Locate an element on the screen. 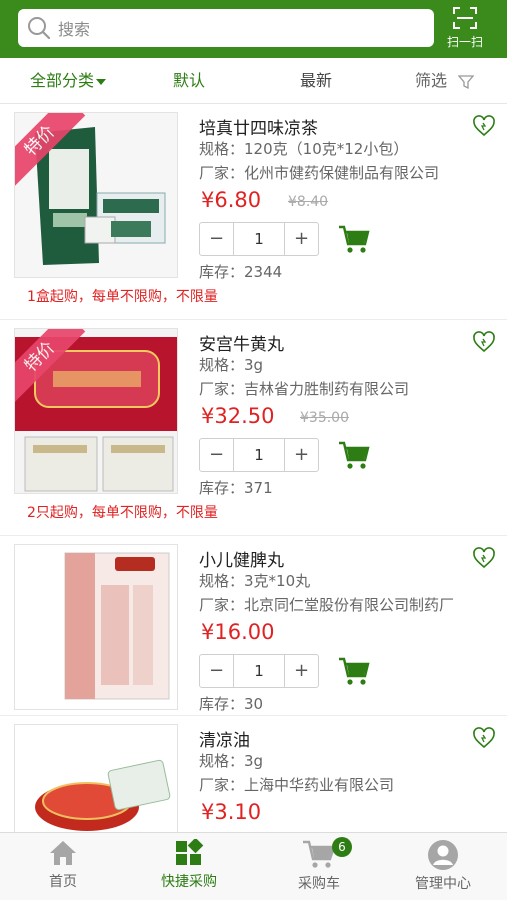 The height and width of the screenshot is (901, 507). xiaoer-jianpi-box-image is located at coordinates (96, 627).